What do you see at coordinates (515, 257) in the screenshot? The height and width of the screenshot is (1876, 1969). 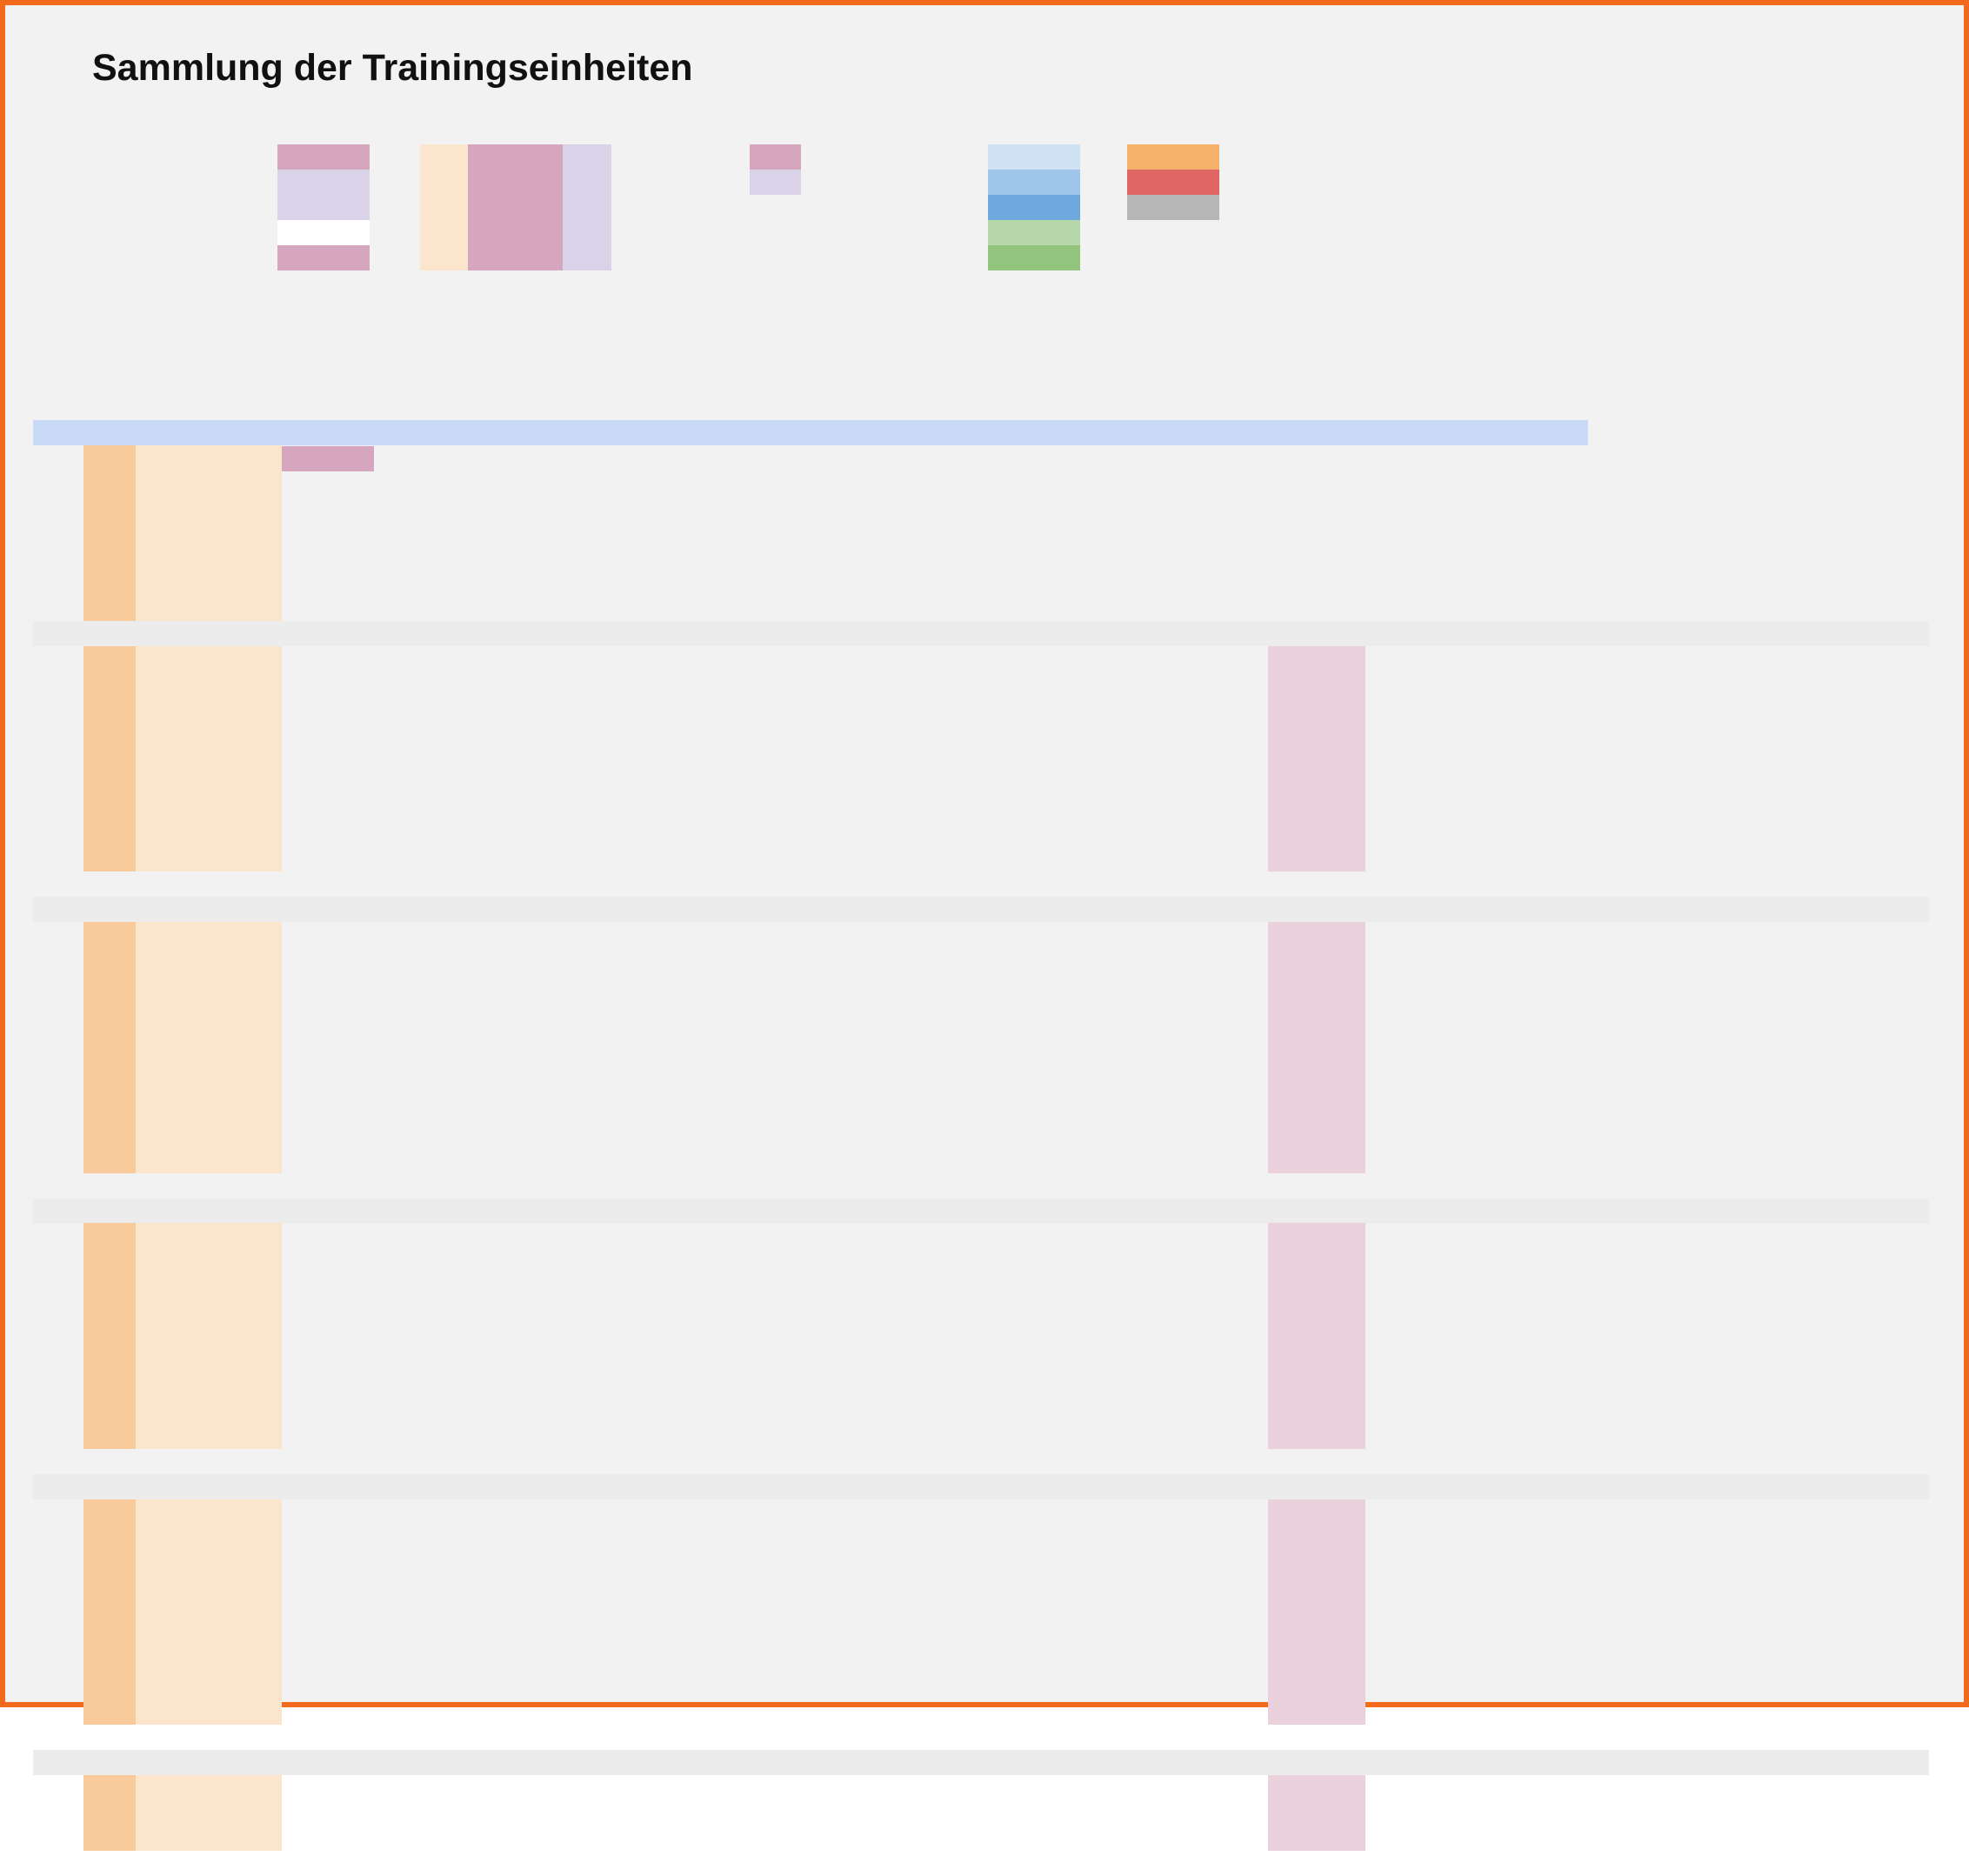 I see `zone-pace` at bounding box center [515, 257].